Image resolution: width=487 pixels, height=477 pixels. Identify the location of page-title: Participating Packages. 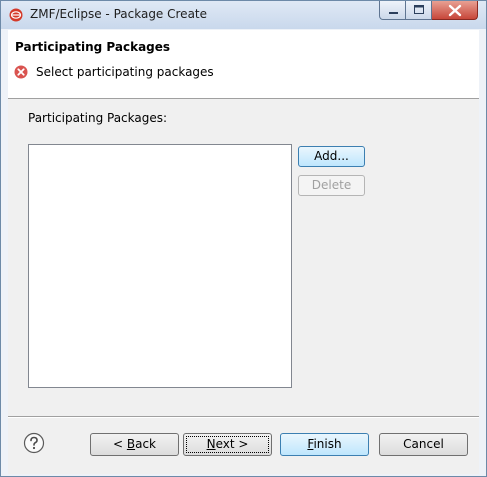
(93, 47).